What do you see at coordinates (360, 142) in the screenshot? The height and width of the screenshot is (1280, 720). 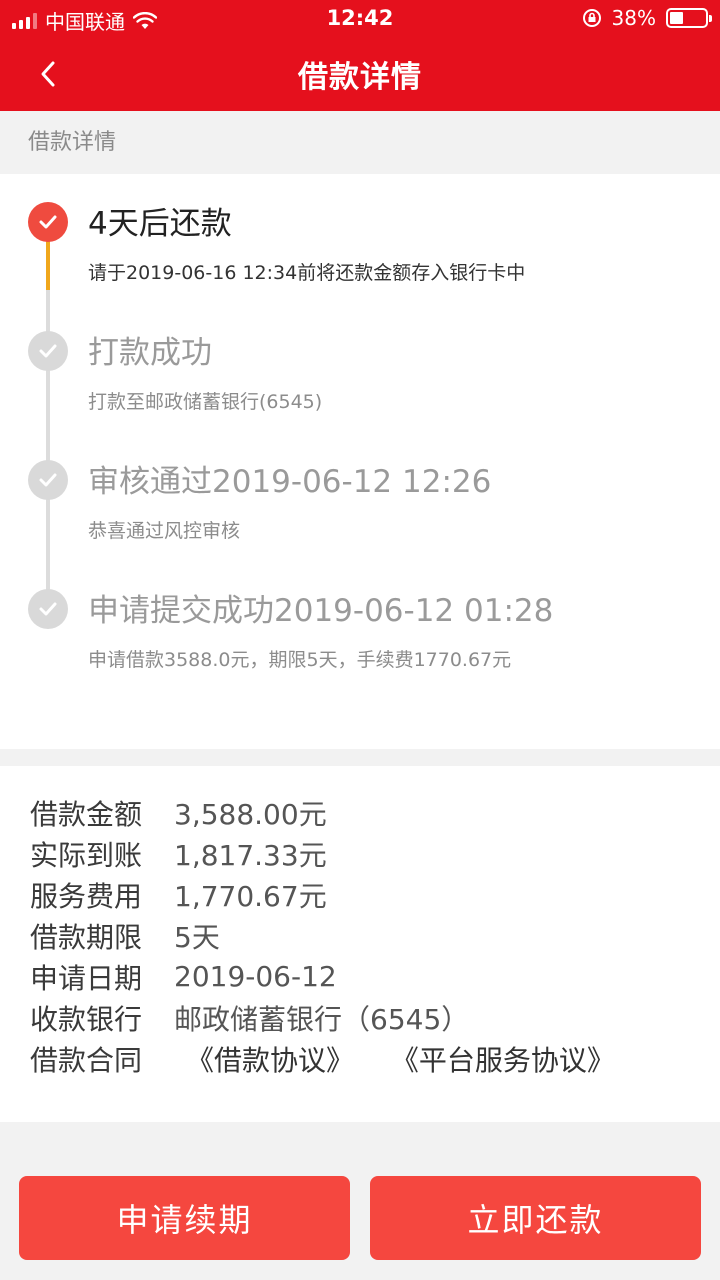 I see `section-label: 借款详情` at bounding box center [360, 142].